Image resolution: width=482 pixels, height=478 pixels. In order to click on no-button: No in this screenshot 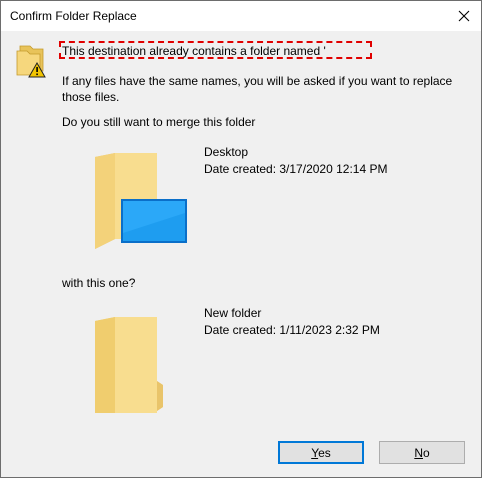, I will do `click(422, 452)`.